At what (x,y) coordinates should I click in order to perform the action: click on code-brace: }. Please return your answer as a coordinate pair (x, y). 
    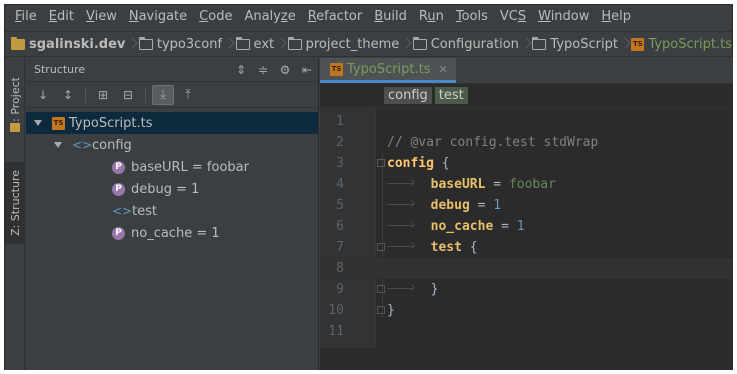
    Looking at the image, I should click on (391, 310).